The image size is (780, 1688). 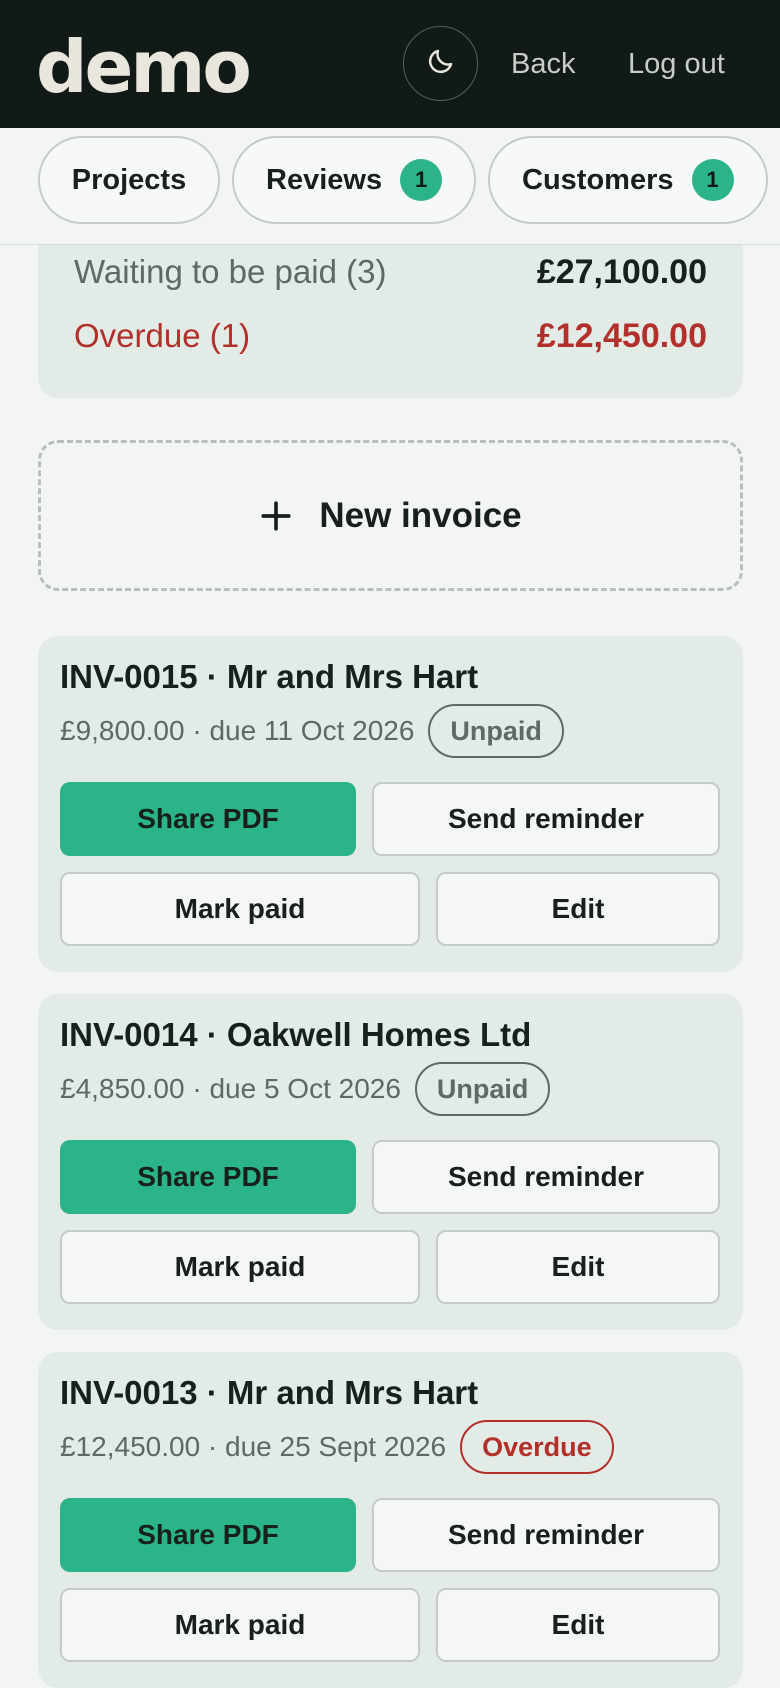 What do you see at coordinates (537, 1447) in the screenshot?
I see `status-badge: Overdue` at bounding box center [537, 1447].